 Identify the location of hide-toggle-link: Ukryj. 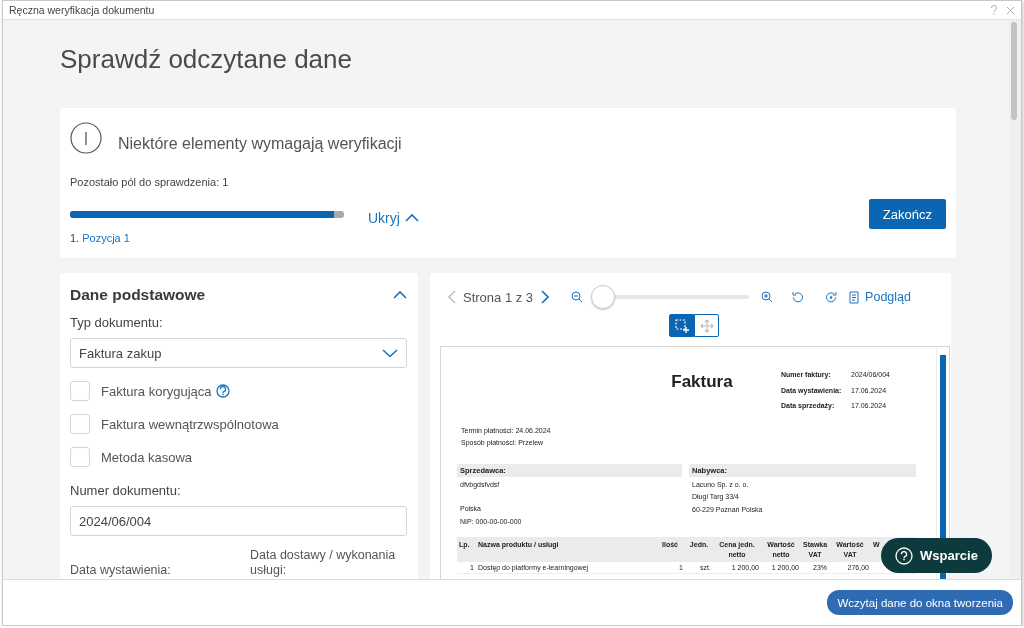
(393, 218).